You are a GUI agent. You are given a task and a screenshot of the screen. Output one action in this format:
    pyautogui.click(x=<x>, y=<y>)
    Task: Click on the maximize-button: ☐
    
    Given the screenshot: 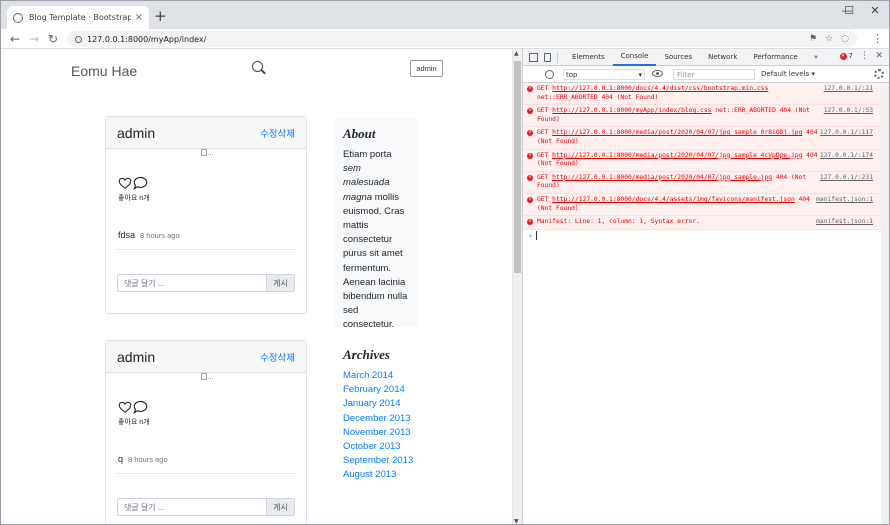 What is the action you would take?
    pyautogui.click(x=849, y=10)
    